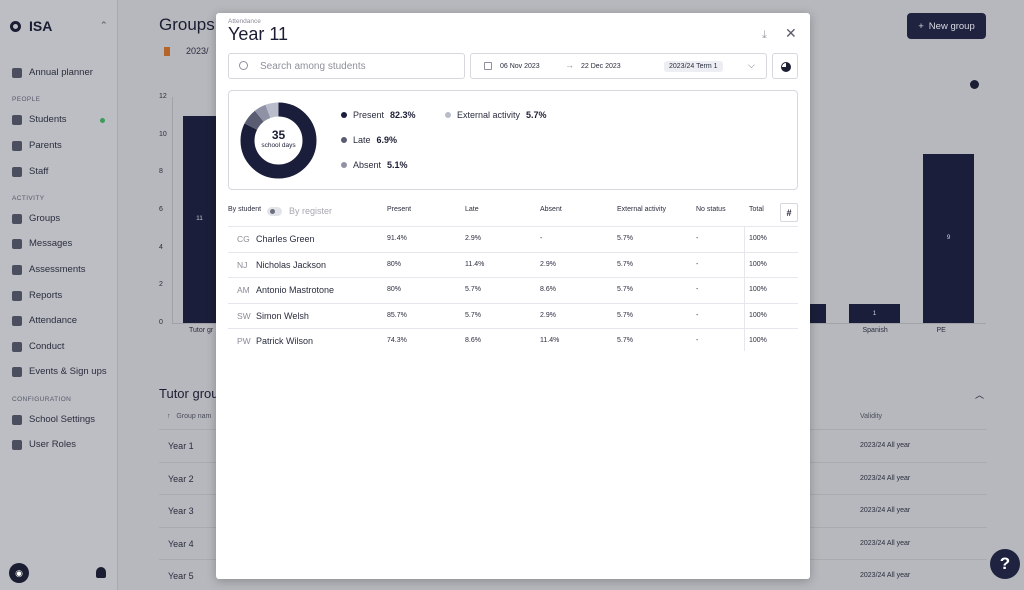 This screenshot has width=1024, height=590. I want to click on modal-title: Year 11, so click(258, 34).